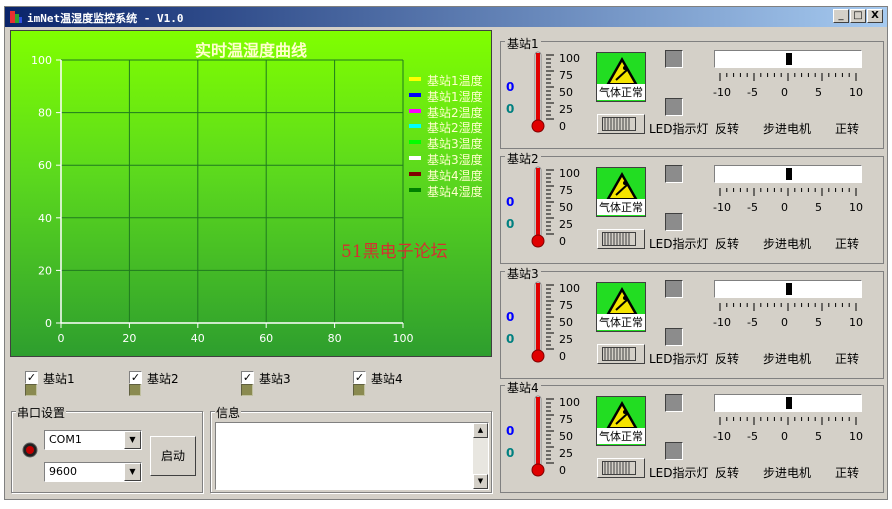 This screenshot has height=509, width=892. I want to click on x-tick-label: 80, so click(335, 338).